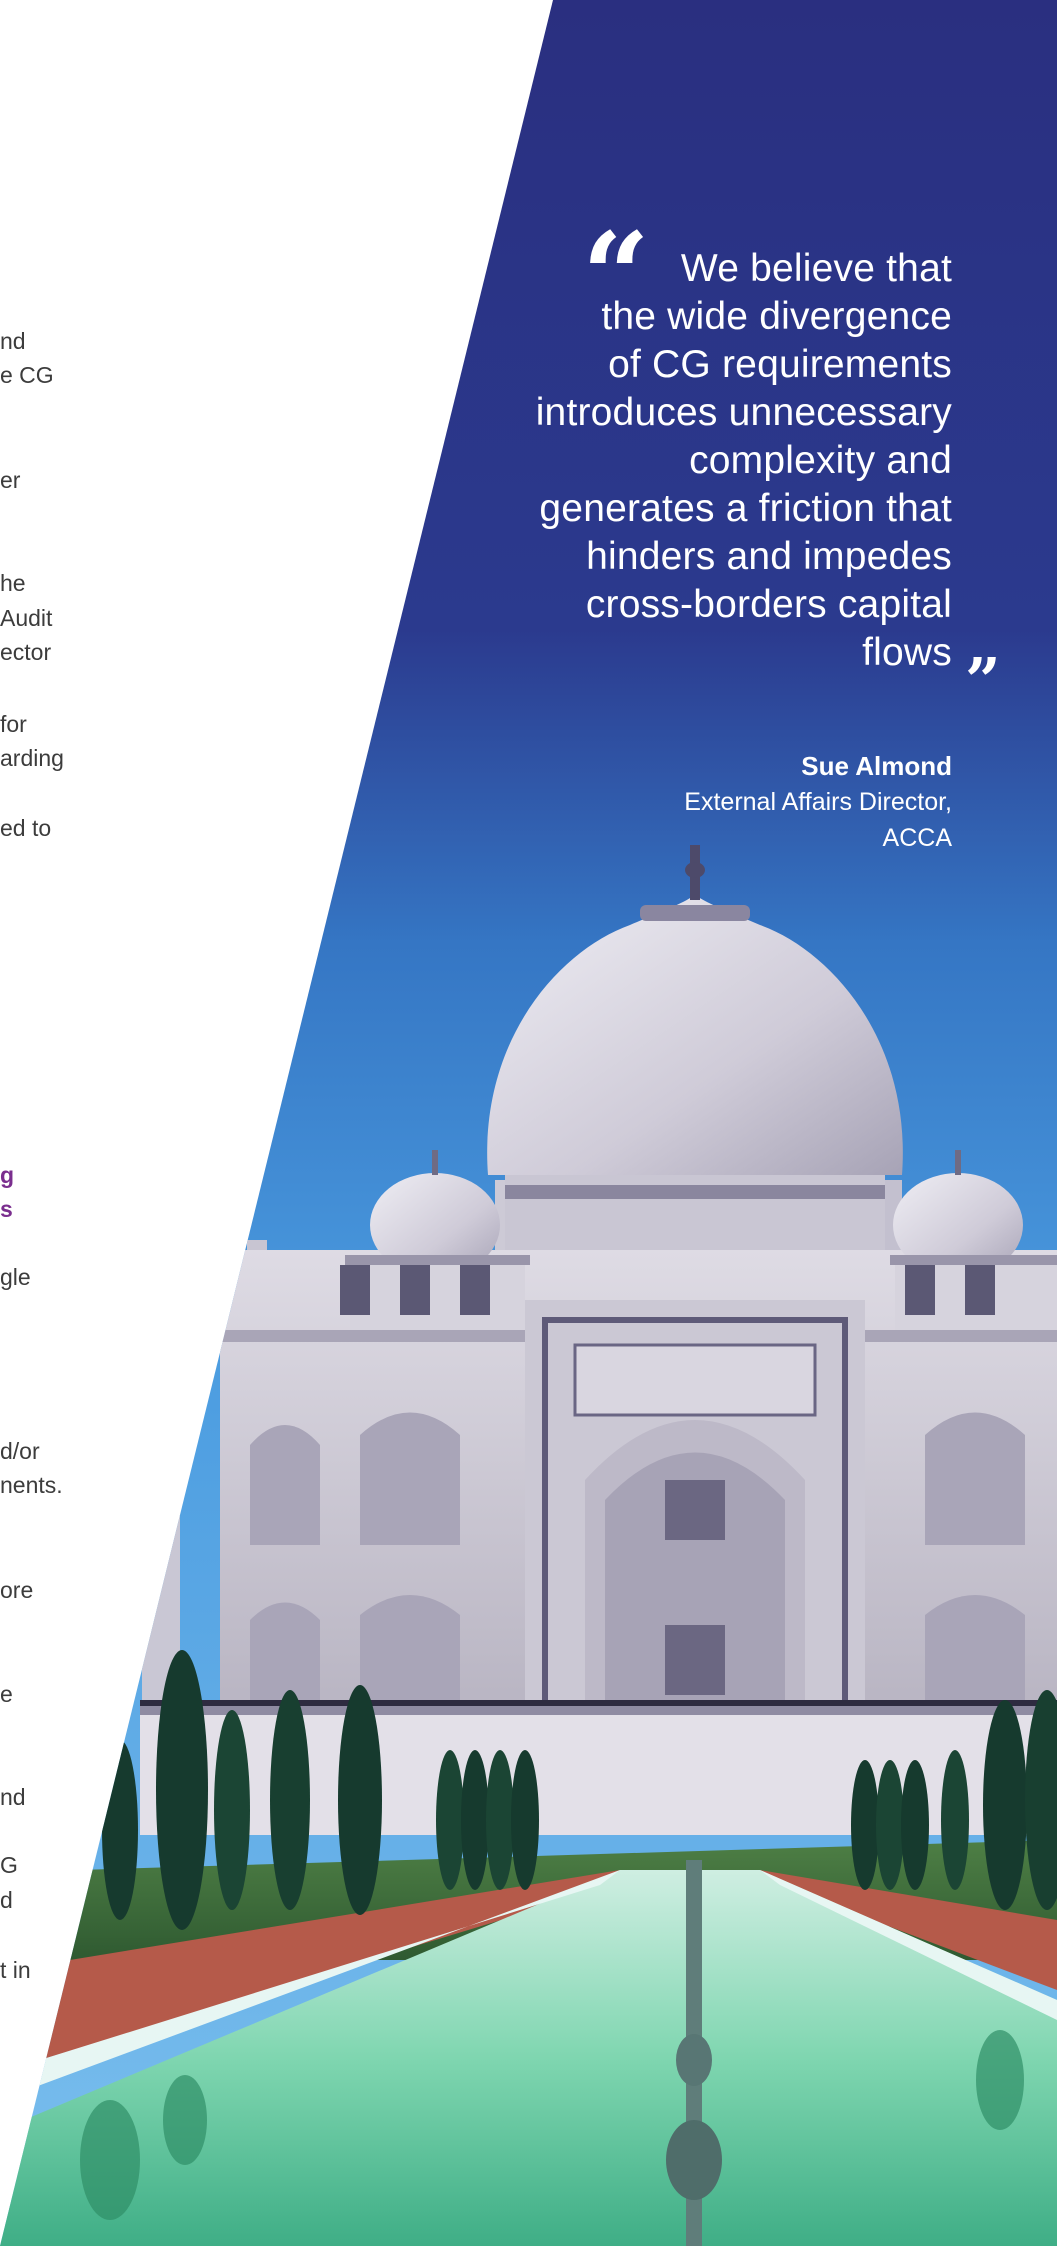 The width and height of the screenshot is (1057, 2246). What do you see at coordinates (6, 1694) in the screenshot?
I see `text-fragment: e` at bounding box center [6, 1694].